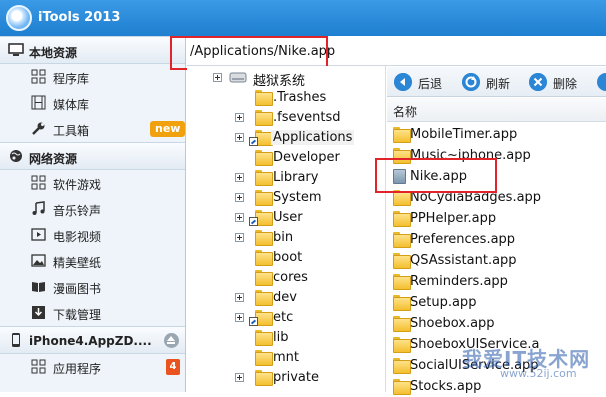 The image size is (606, 397). I want to click on tree-label: System, so click(297, 197).